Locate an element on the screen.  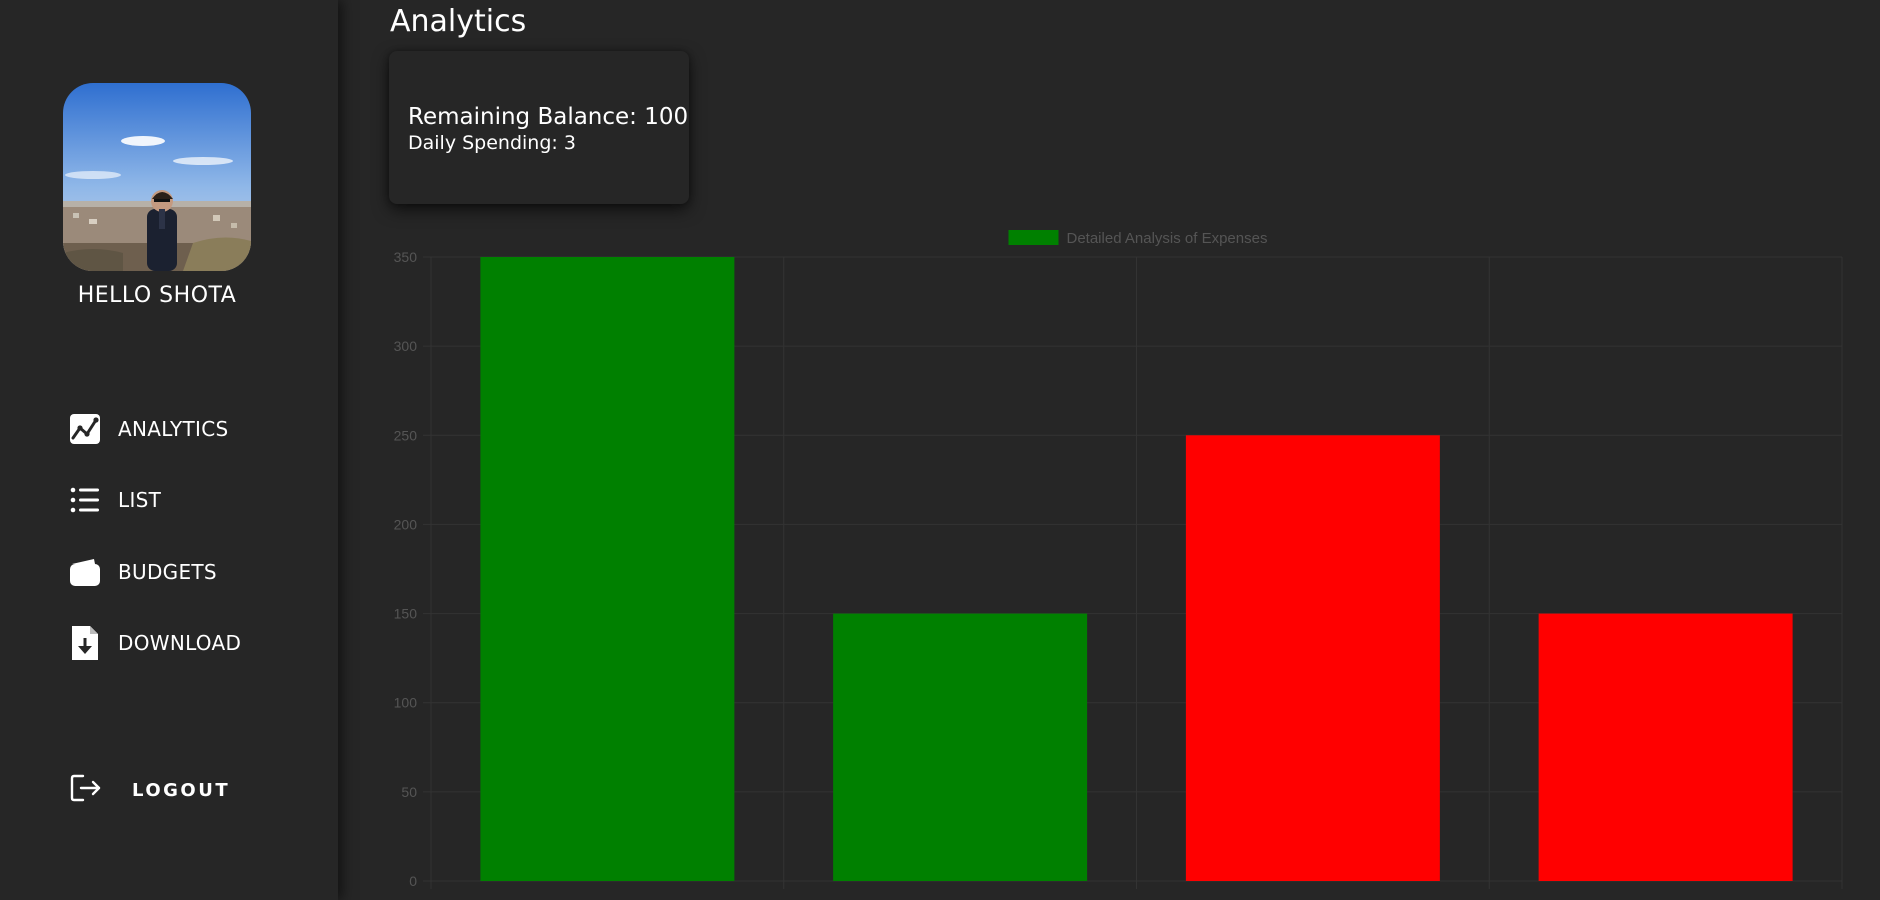
nav-item-analytics: ANALYTICS is located at coordinates (188, 429).